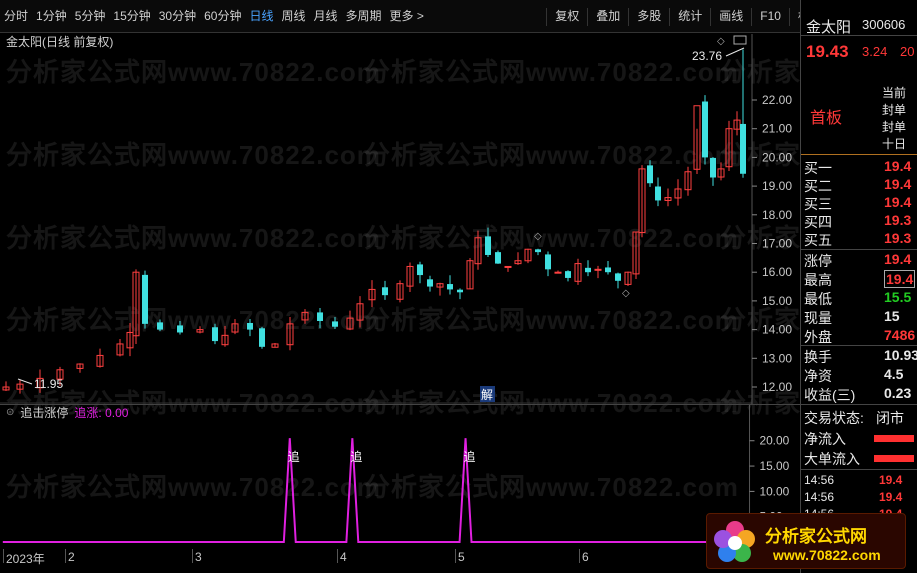 This screenshot has height=573, width=917. Describe the element at coordinates (853, 480) in the screenshot. I see `tick-row: 14:56 19.4` at that location.